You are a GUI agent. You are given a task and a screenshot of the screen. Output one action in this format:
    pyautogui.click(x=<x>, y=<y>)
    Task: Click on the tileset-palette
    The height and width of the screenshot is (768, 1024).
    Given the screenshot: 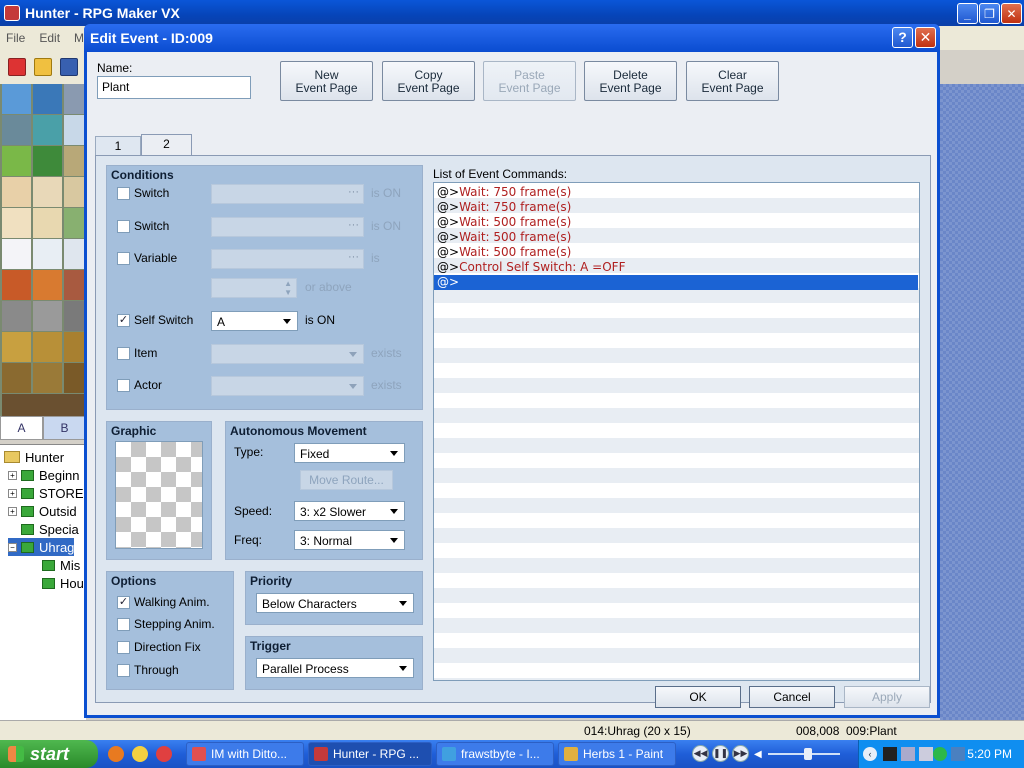 What is the action you would take?
    pyautogui.click(x=43, y=250)
    